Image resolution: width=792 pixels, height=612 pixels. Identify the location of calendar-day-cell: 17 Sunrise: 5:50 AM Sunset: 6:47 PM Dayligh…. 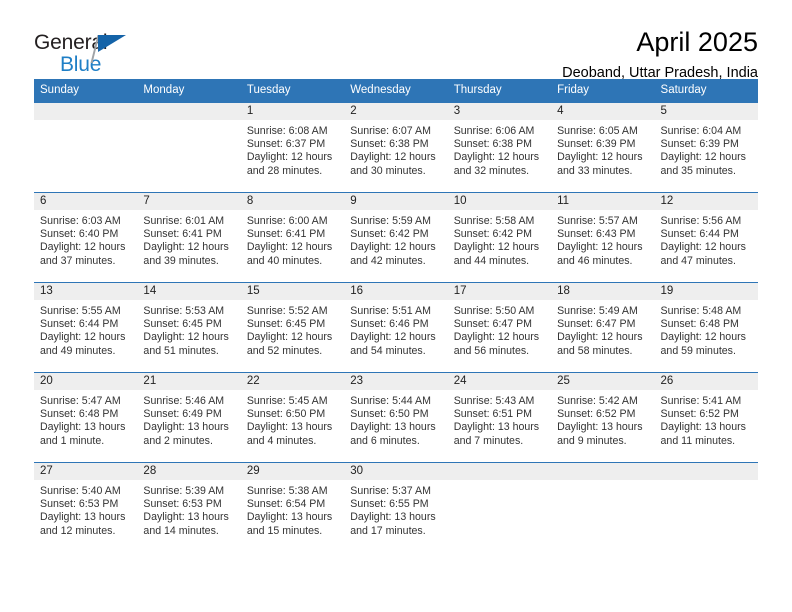
(499, 327).